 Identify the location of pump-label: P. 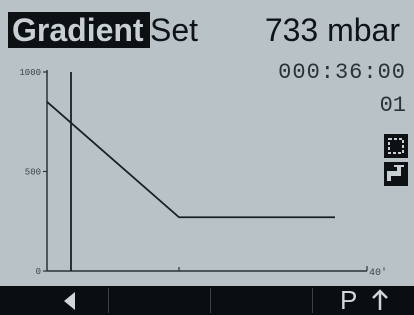
(348, 300).